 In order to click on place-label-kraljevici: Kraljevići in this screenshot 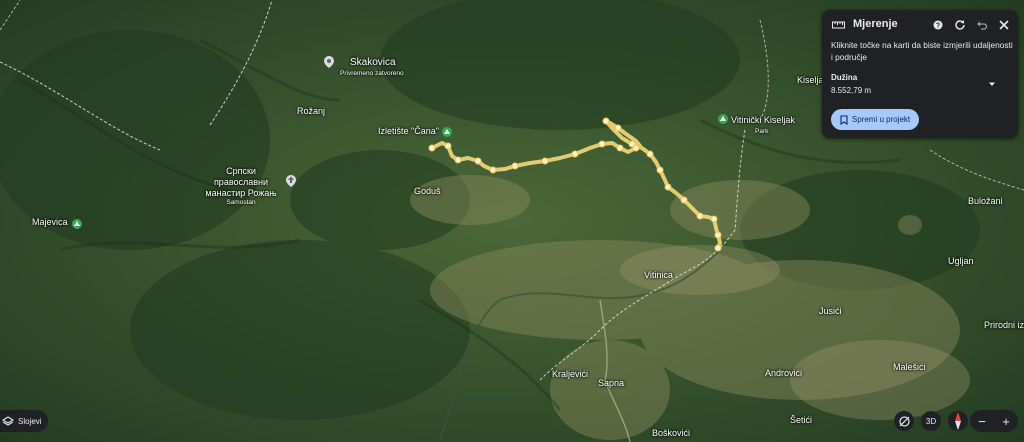, I will do `click(570, 374)`.